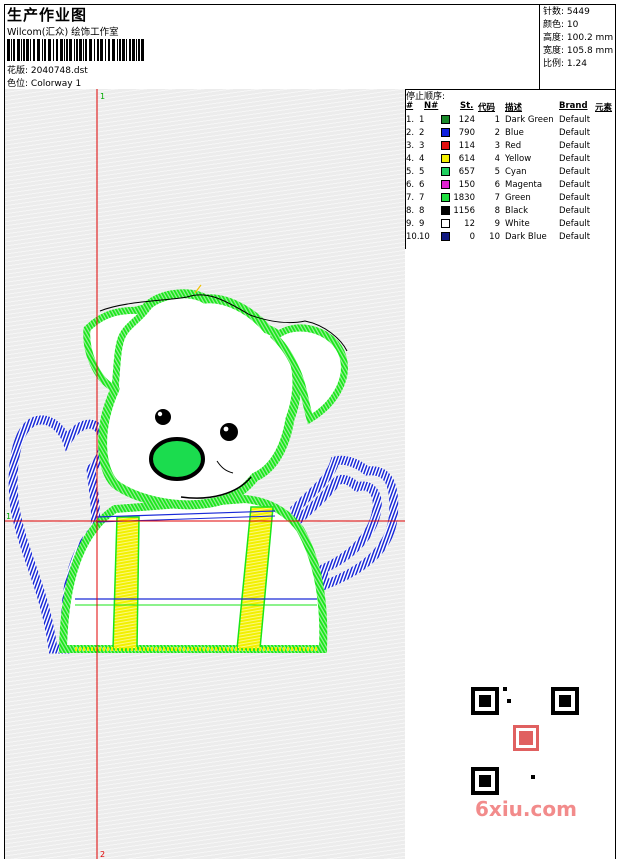 This screenshot has height=861, width=620. I want to click on row-stitches: 12, so click(469, 224).